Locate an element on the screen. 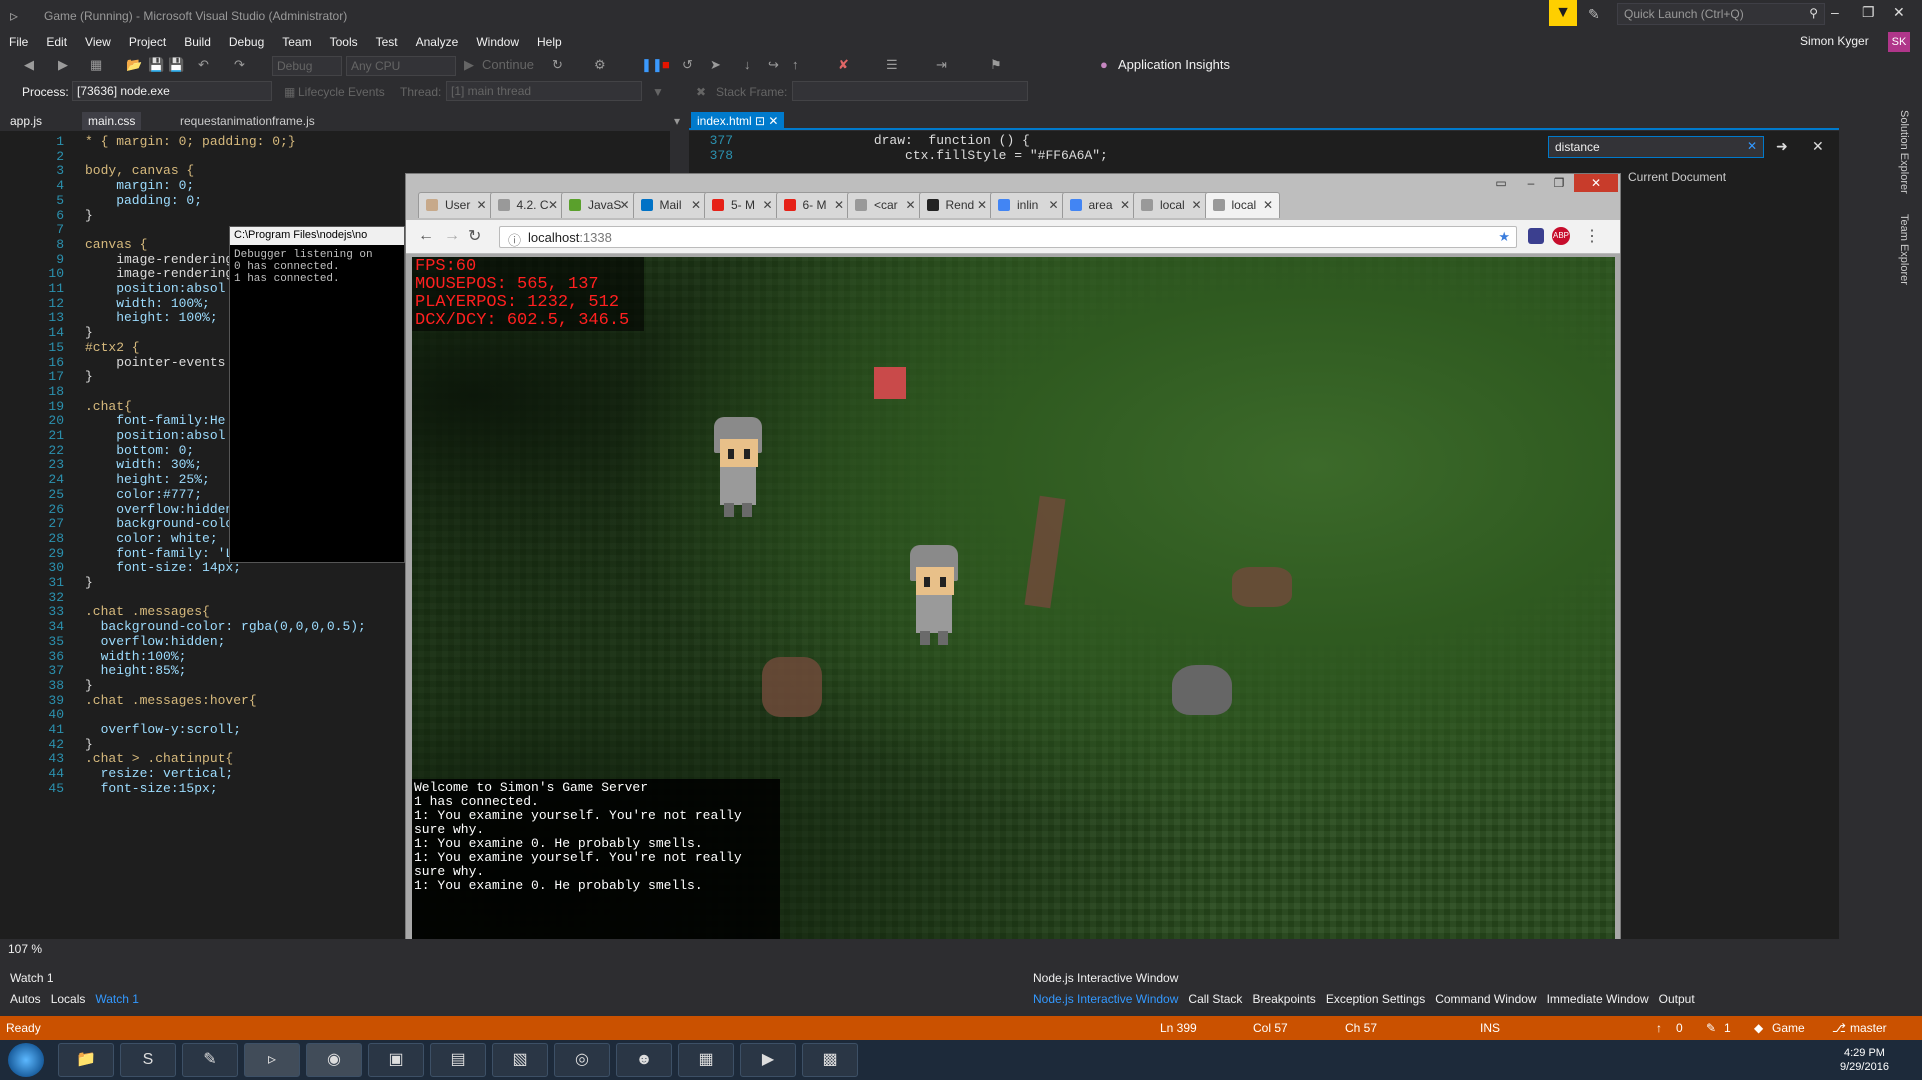 The image size is (1922, 1080). browser-tab: 6- M ✕ is located at coordinates (813, 205).